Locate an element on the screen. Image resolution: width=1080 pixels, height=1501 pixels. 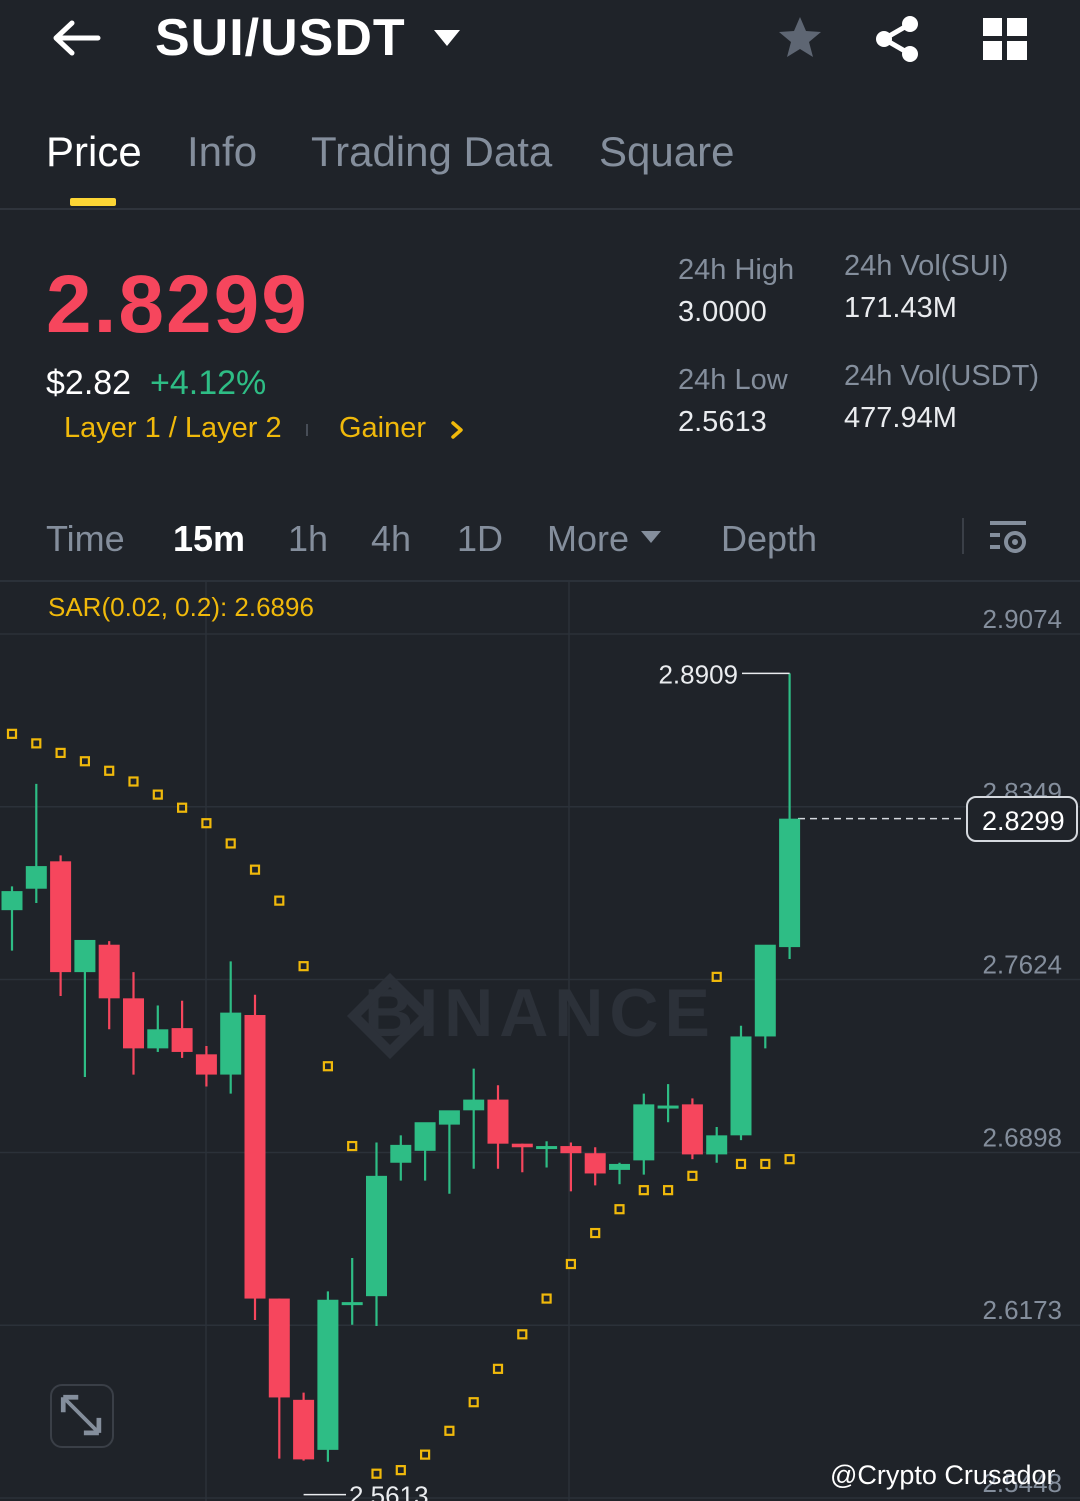
share-icon is located at coordinates (897, 39).